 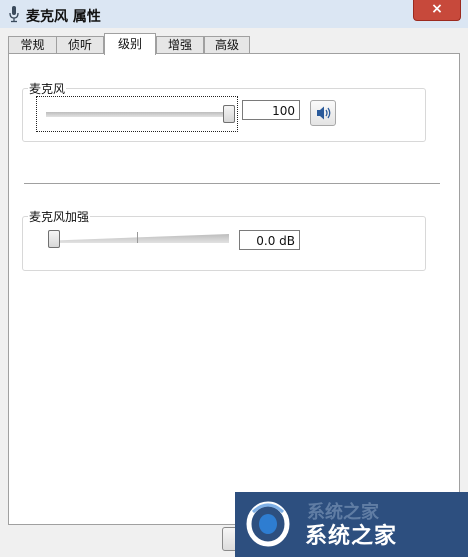 I want to click on microphone-slider-track, so click(x=136, y=114).